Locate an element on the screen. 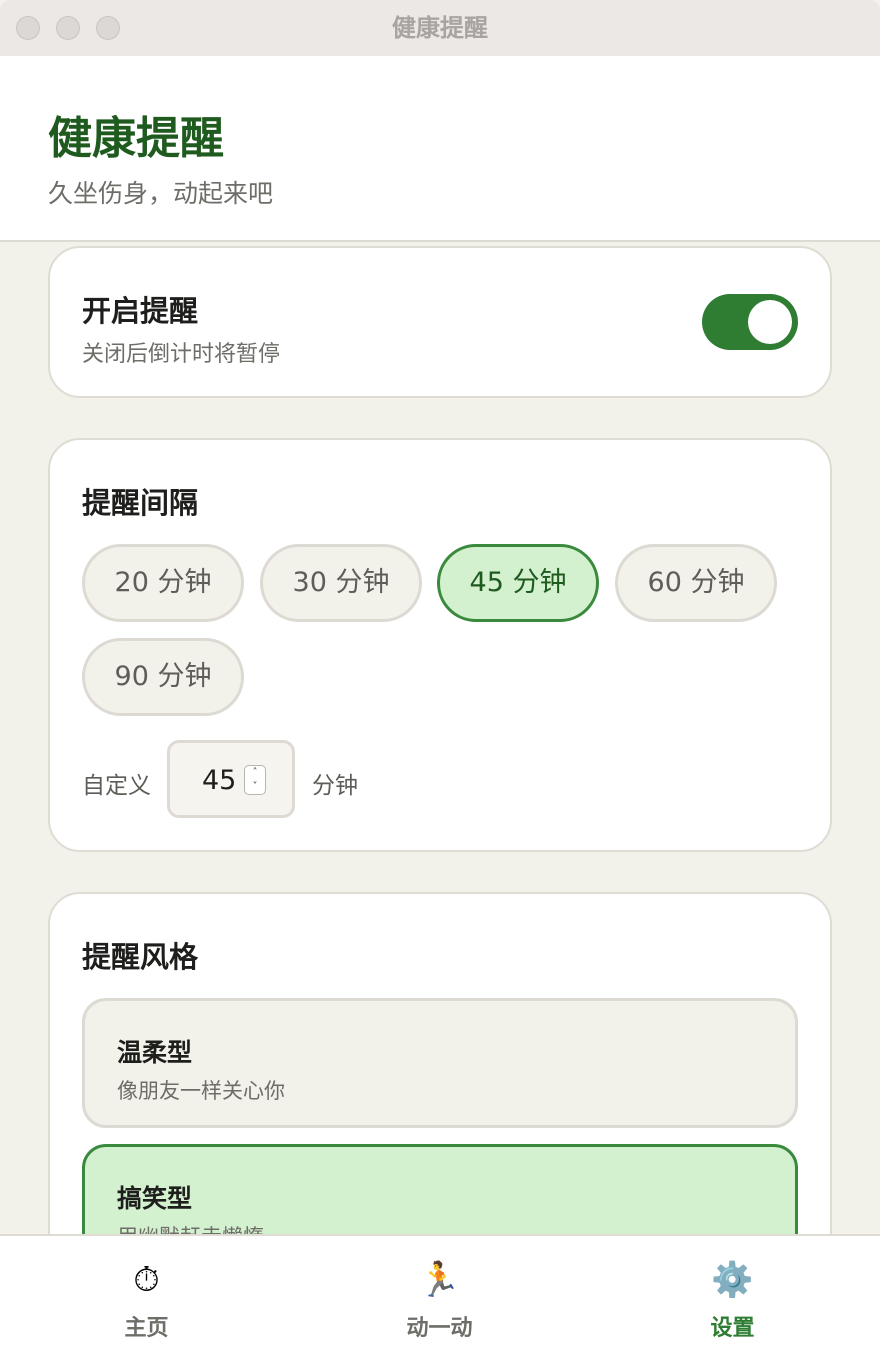 This screenshot has height=1362, width=880. app-header: 健康提醒 久坐伤身，动起来吧 is located at coordinates (440, 149).